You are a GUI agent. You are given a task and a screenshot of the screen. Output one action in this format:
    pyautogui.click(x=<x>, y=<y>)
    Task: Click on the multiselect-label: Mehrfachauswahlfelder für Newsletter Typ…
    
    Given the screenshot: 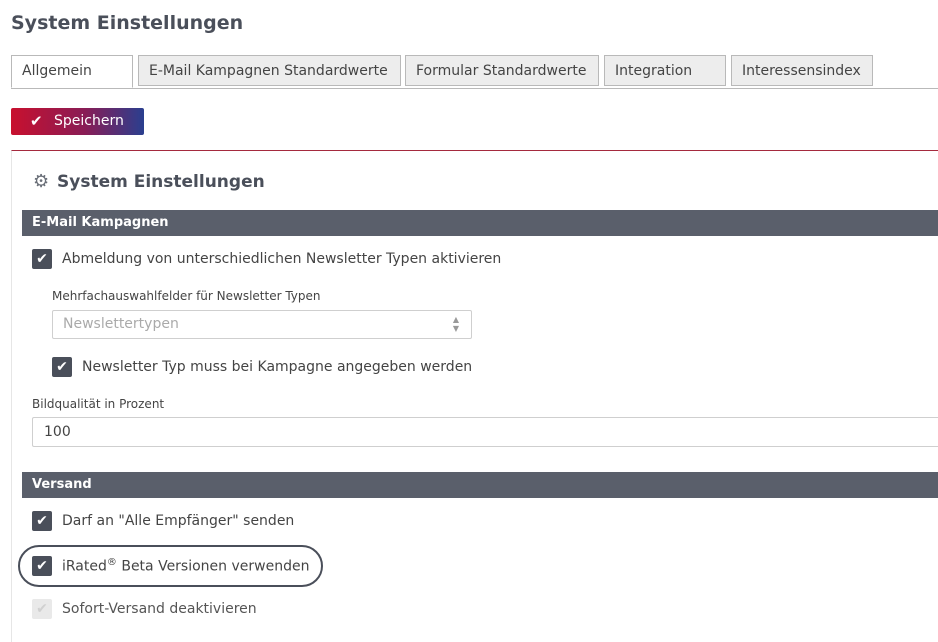 What is the action you would take?
    pyautogui.click(x=186, y=296)
    